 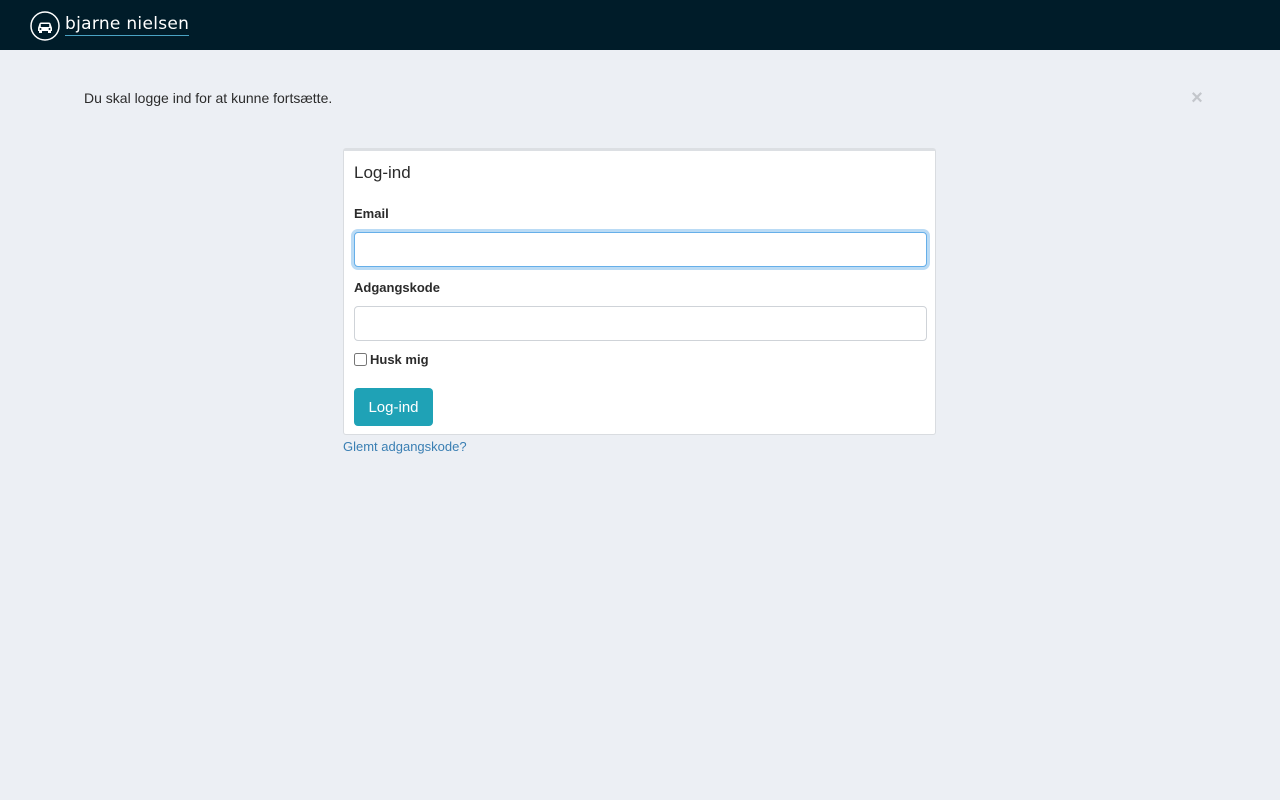 I want to click on remember-me-label: Husk mig, so click(x=399, y=359).